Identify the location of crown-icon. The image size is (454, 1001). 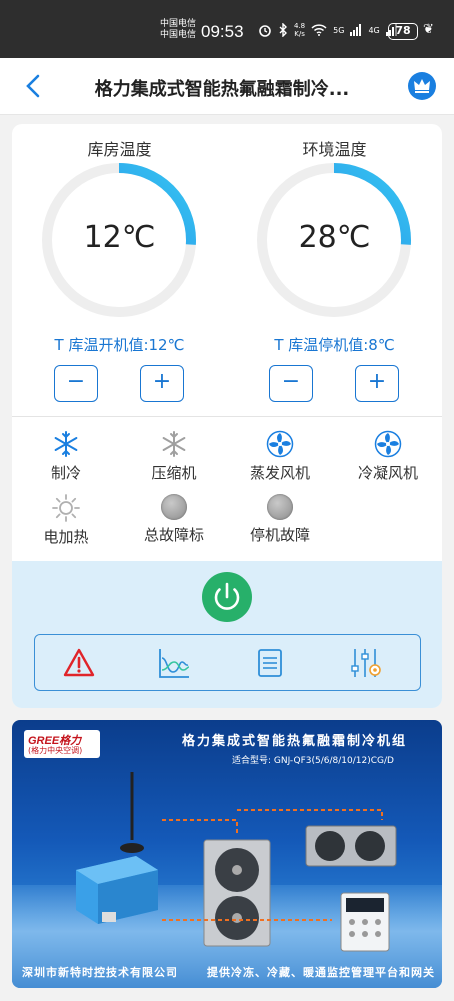
(422, 86).